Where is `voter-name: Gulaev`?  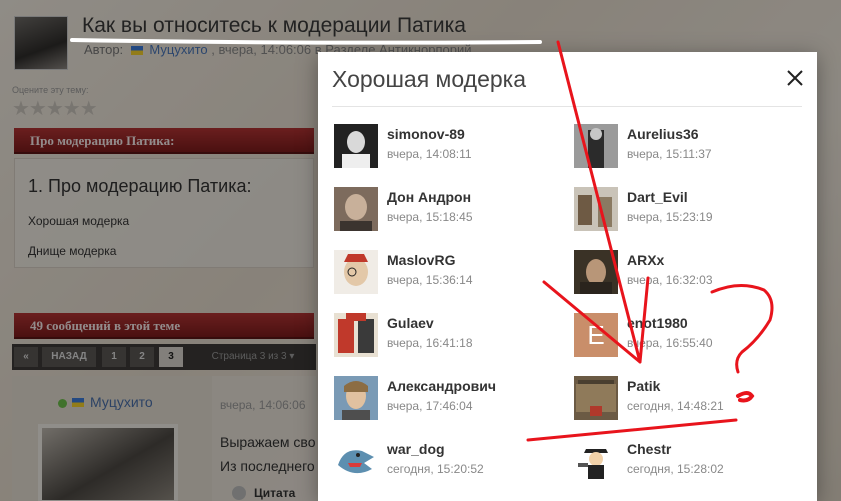 voter-name: Gulaev is located at coordinates (410, 323).